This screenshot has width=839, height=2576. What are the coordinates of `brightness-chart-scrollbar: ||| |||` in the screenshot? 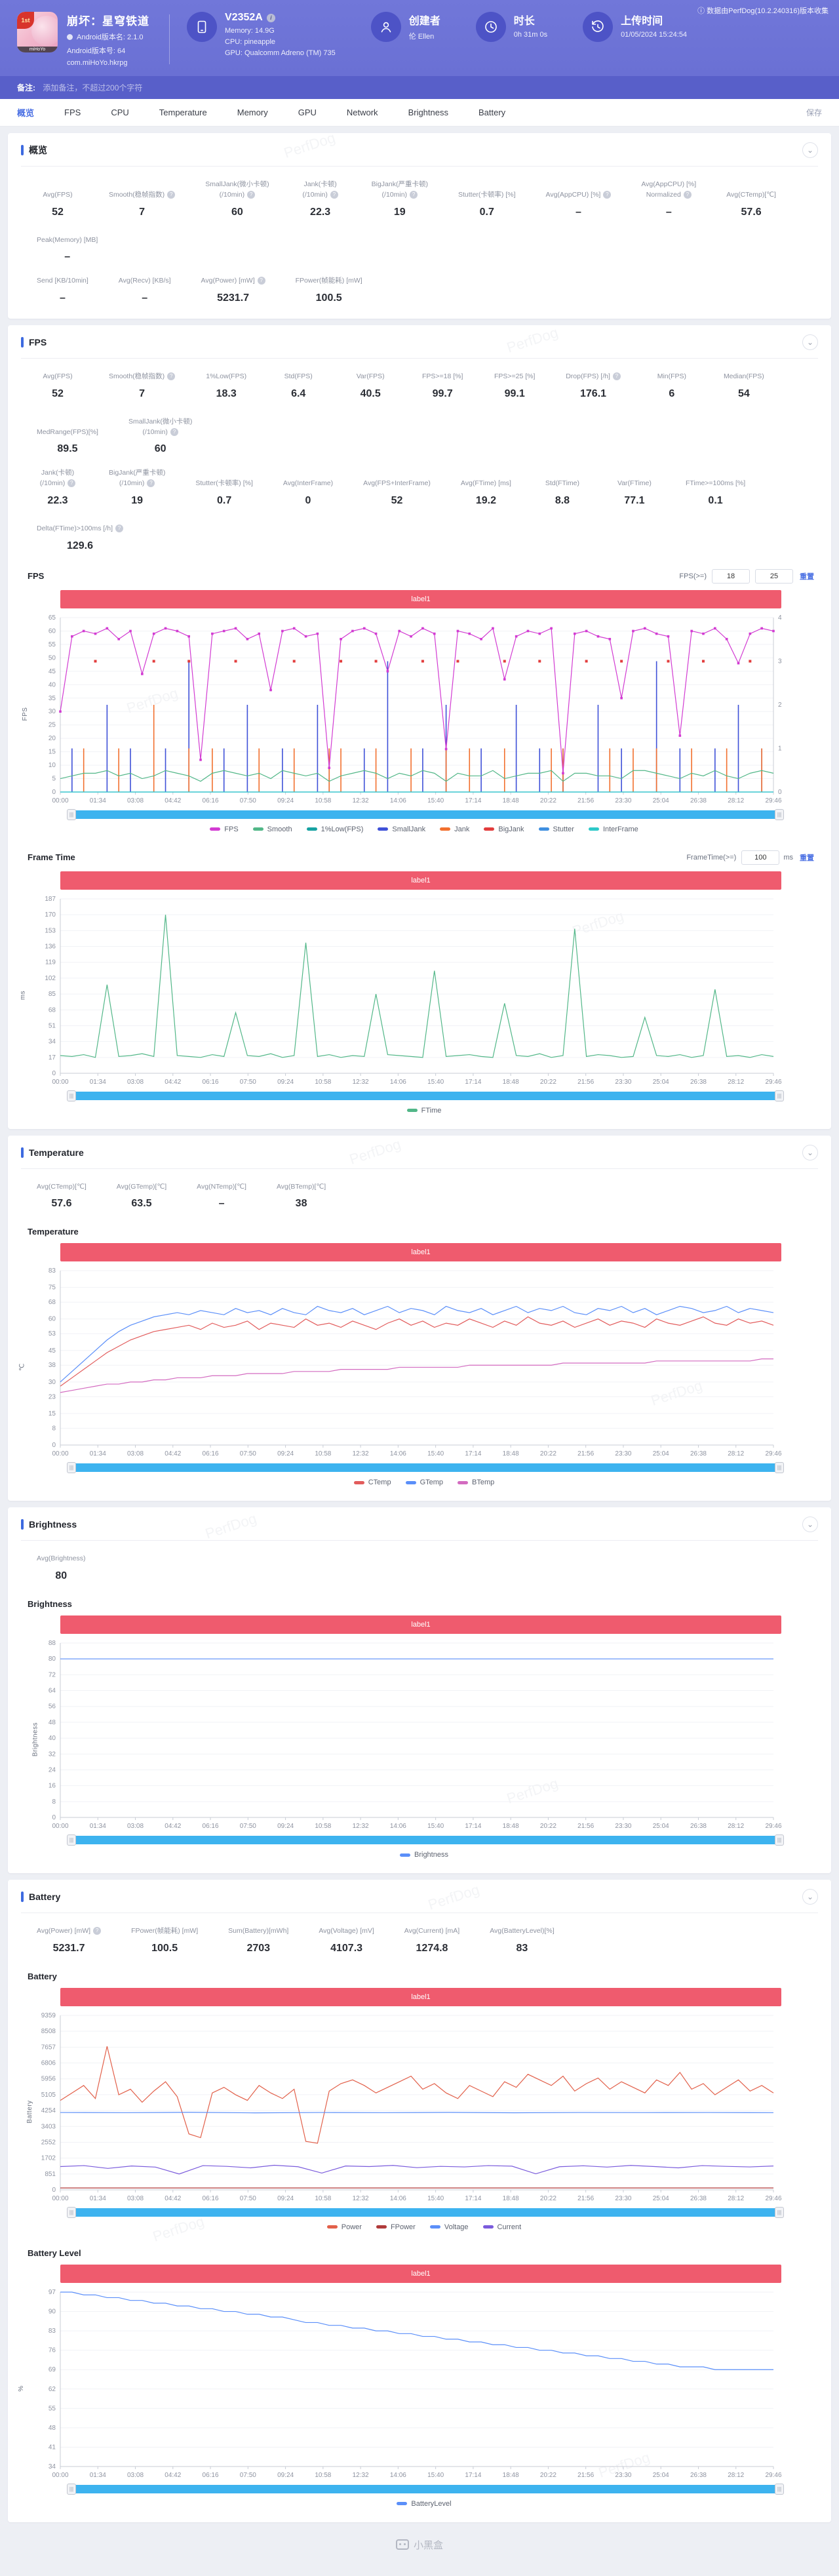 It's located at (425, 1840).